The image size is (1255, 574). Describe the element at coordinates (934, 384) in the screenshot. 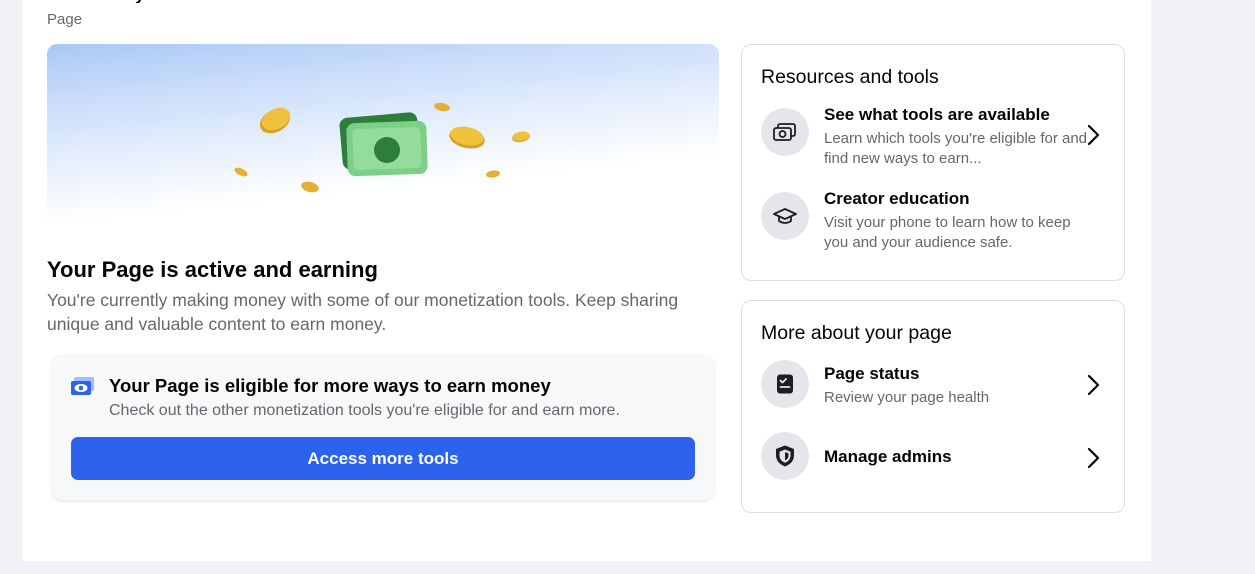

I see `list-item-page-status: Page status Review your page health` at that location.